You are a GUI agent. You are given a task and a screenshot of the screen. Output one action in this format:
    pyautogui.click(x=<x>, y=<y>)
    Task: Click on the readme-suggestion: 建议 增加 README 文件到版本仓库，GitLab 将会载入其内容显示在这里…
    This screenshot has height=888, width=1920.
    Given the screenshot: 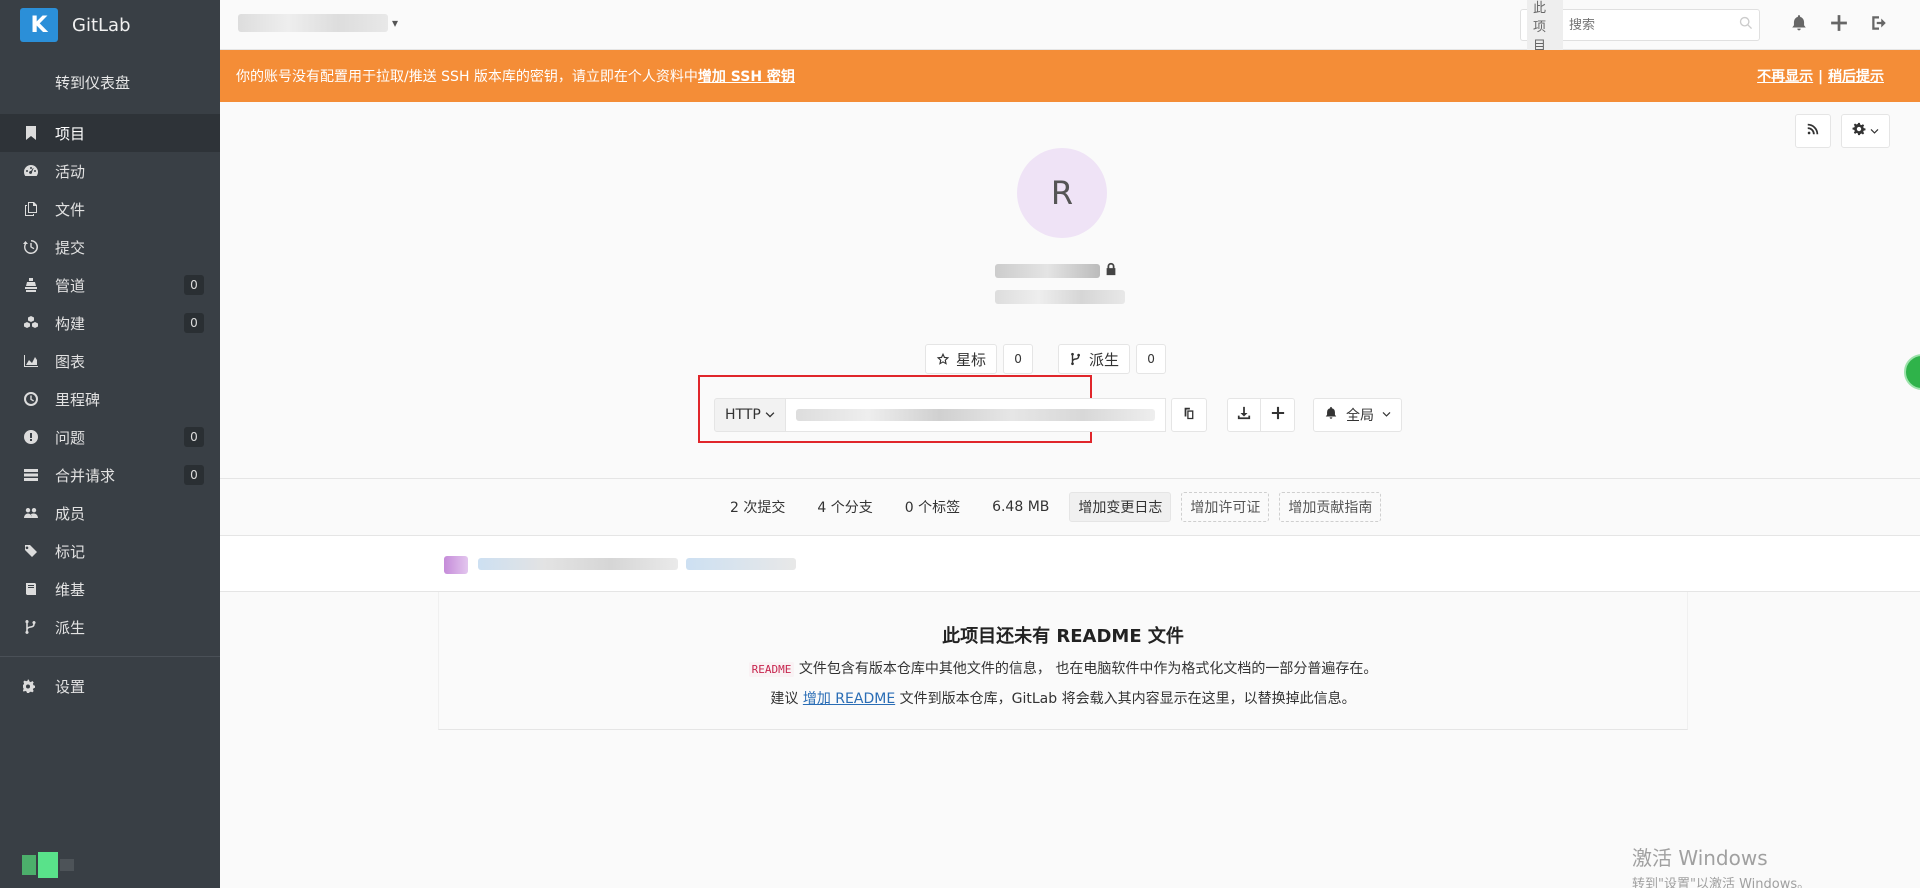 What is the action you would take?
    pyautogui.click(x=1063, y=698)
    